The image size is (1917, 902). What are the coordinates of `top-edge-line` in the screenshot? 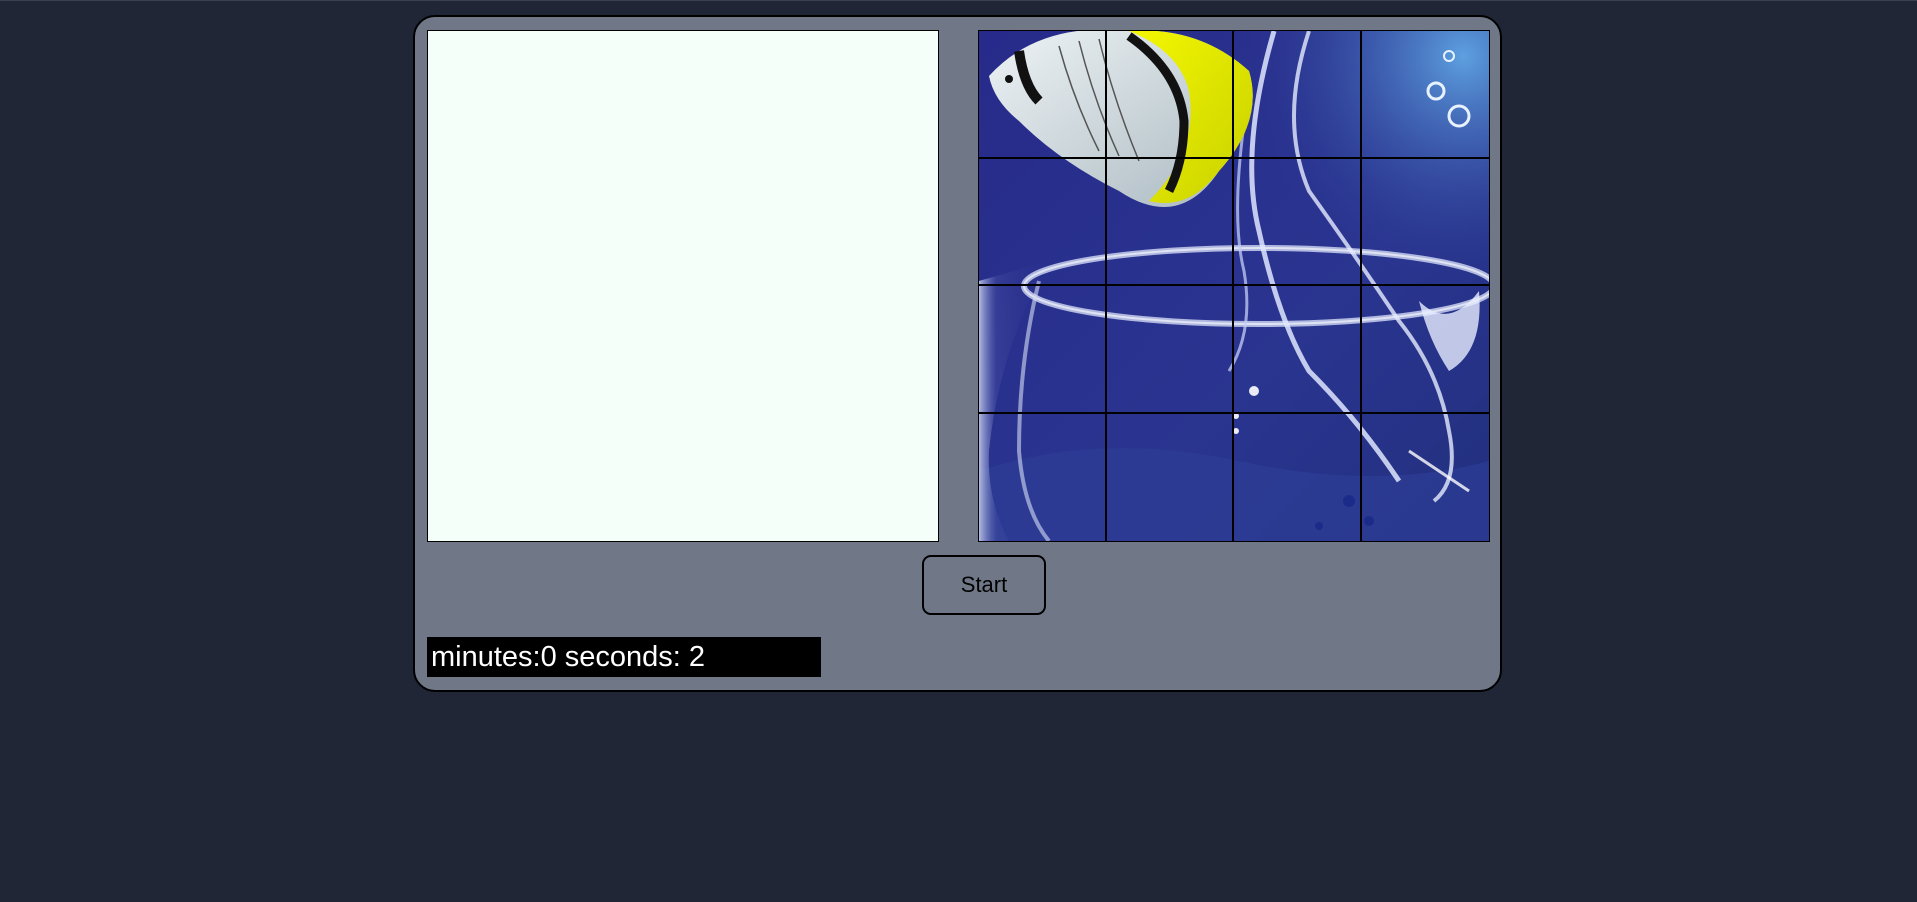 It's located at (958, 0).